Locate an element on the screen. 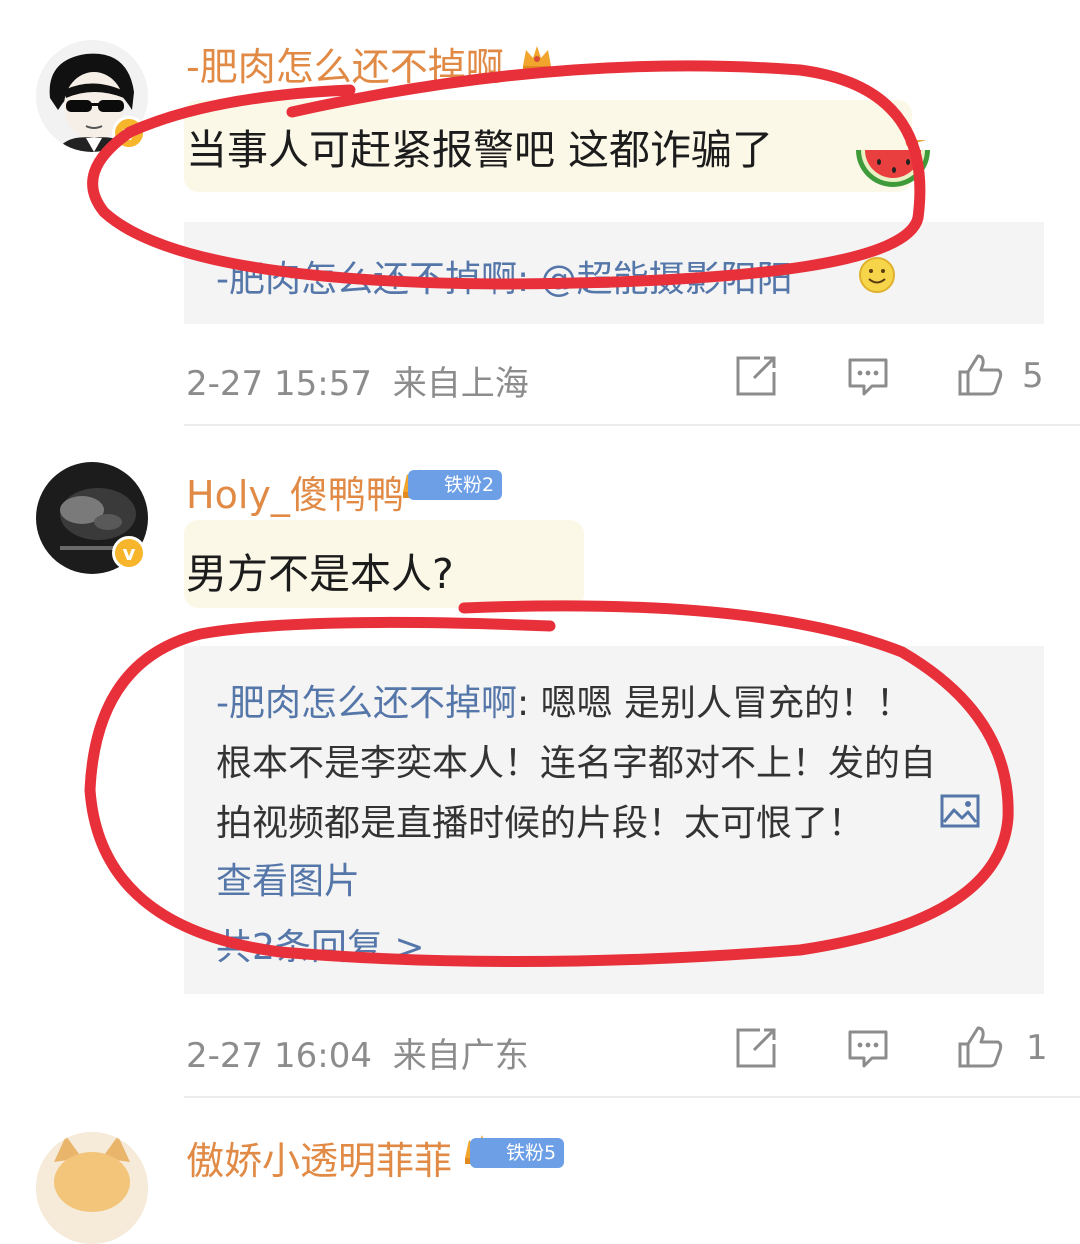 The height and width of the screenshot is (1244, 1080). comment-location: 来自广东 is located at coordinates (460, 1056).